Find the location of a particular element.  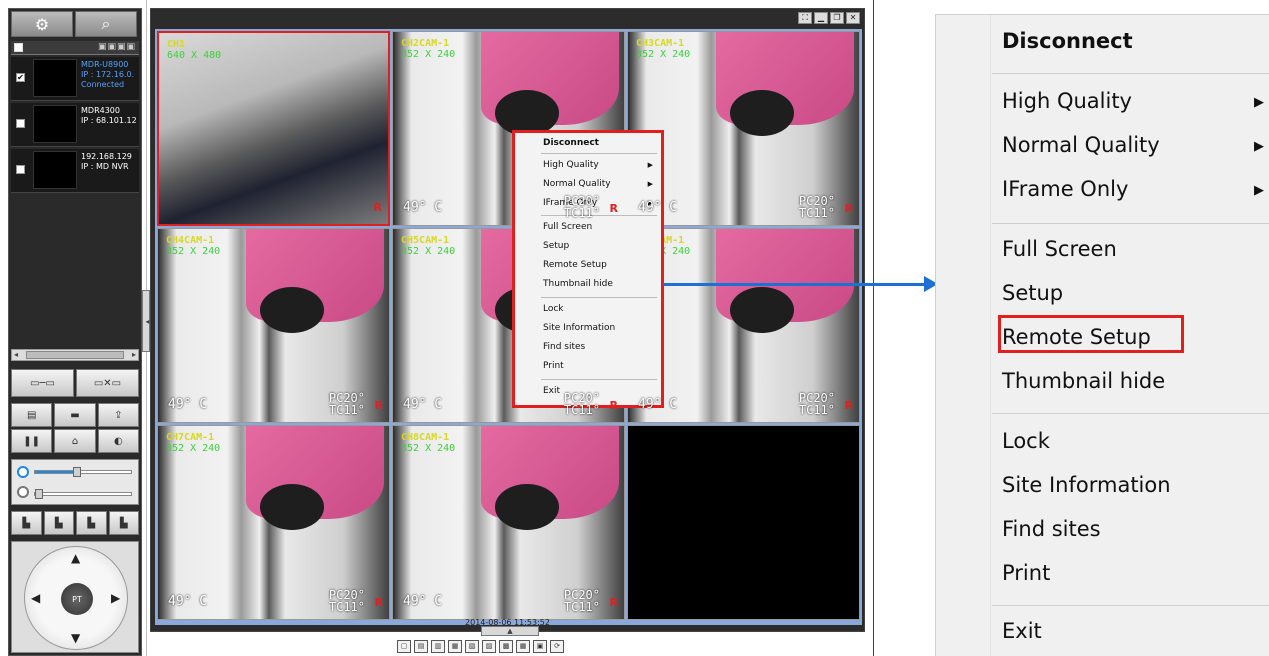

ptz-down-icon: ▼ is located at coordinates (75, 638).